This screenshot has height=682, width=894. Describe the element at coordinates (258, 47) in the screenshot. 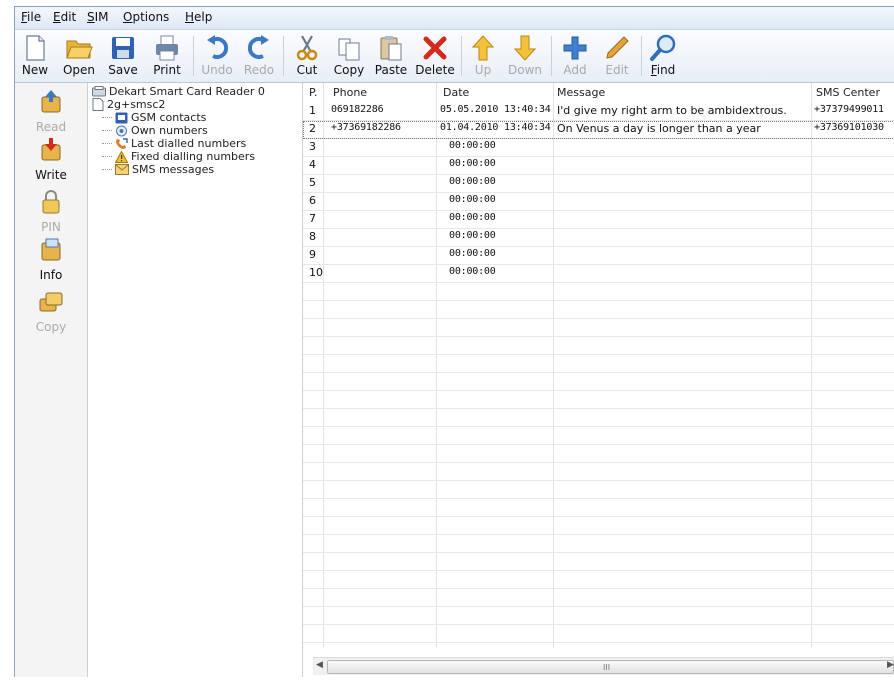

I see `redo-icon` at that location.